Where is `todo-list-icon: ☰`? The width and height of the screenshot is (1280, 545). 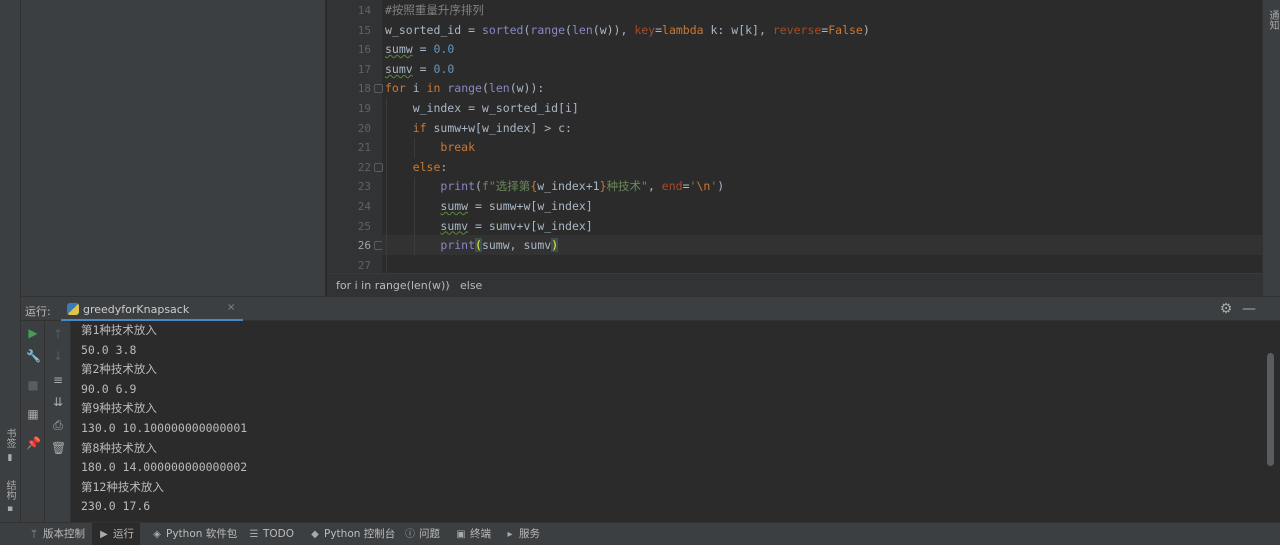 todo-list-icon: ☰ is located at coordinates (254, 534).